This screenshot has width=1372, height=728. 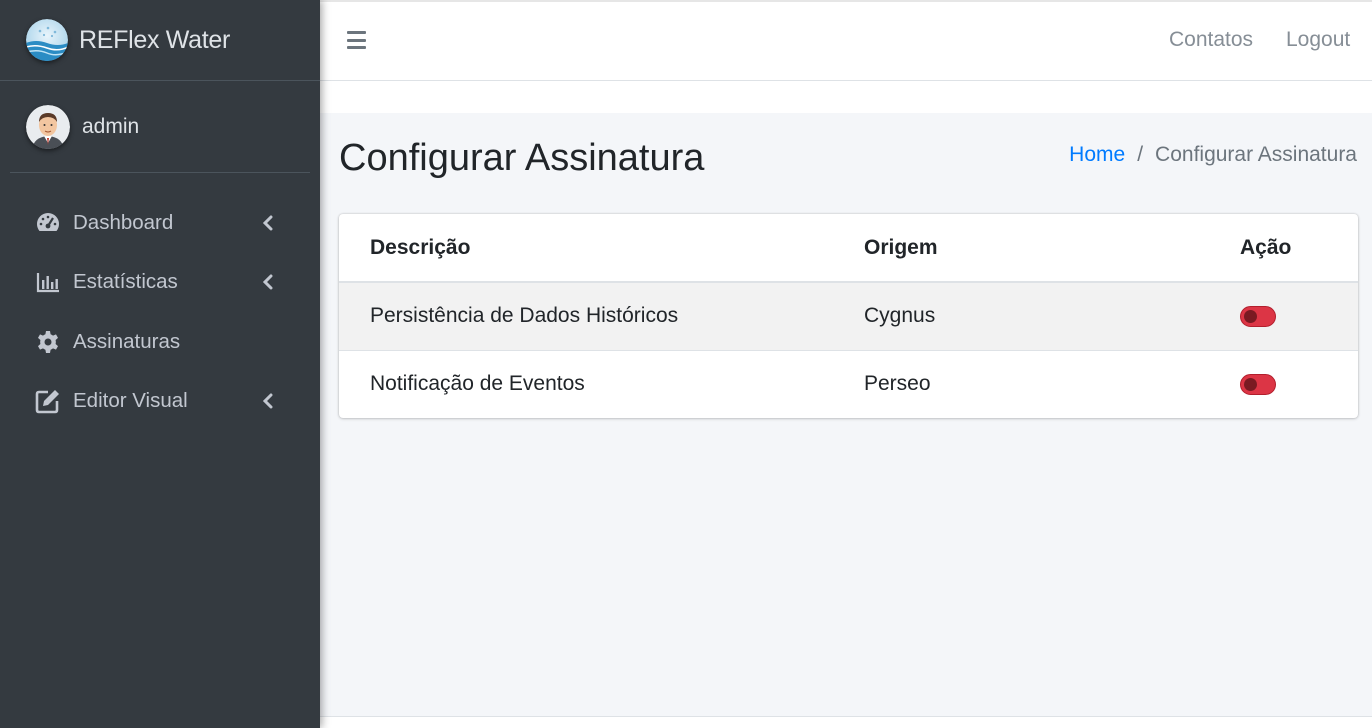 I want to click on sidebar-item-label: Assinaturas, so click(x=127, y=341).